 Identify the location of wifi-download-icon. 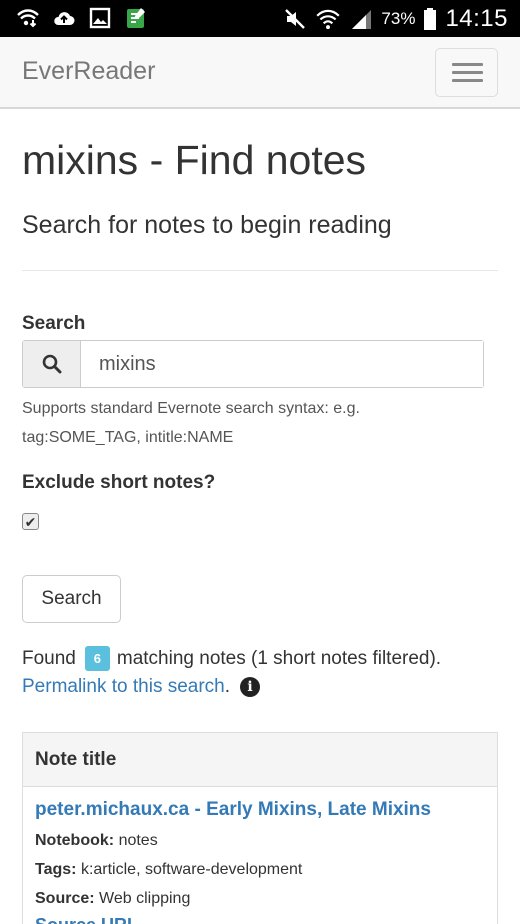
(28, 18).